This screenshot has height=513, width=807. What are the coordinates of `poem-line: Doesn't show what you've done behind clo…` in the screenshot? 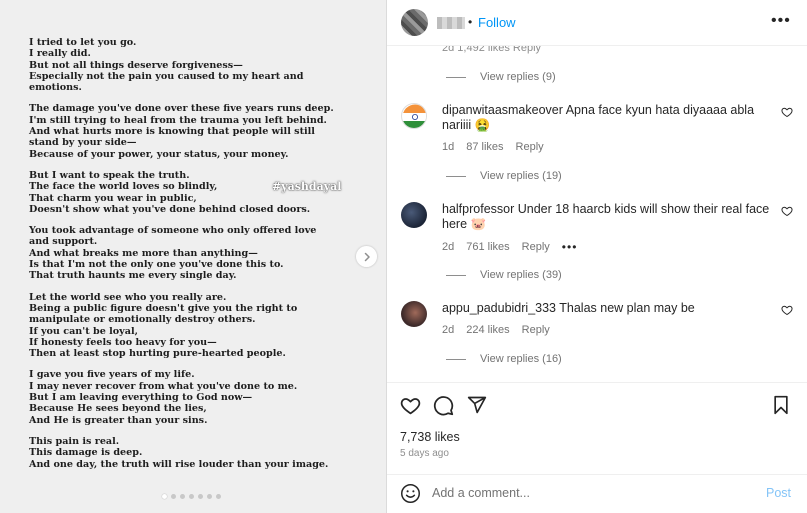 It's located at (170, 209).